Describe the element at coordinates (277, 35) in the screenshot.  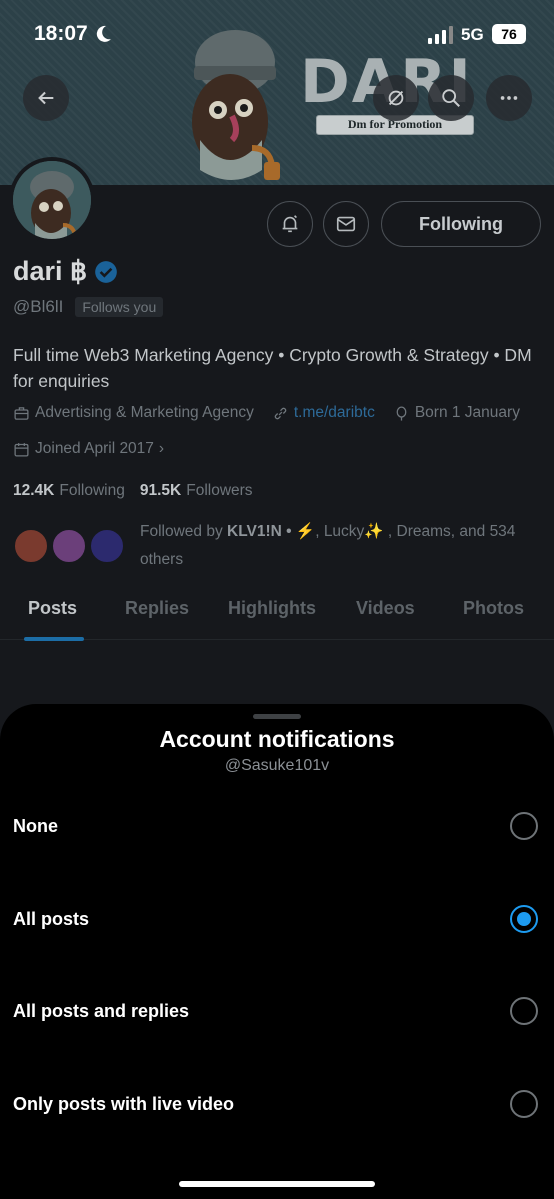
I see `status-bar: 18:07 5G 76` at that location.